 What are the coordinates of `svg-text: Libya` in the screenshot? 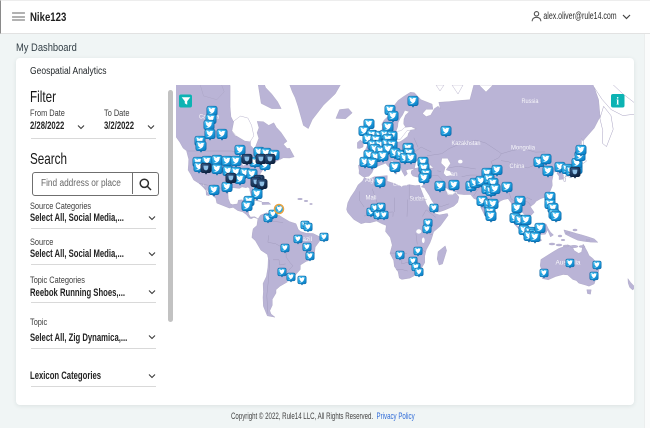 It's located at (400, 184).